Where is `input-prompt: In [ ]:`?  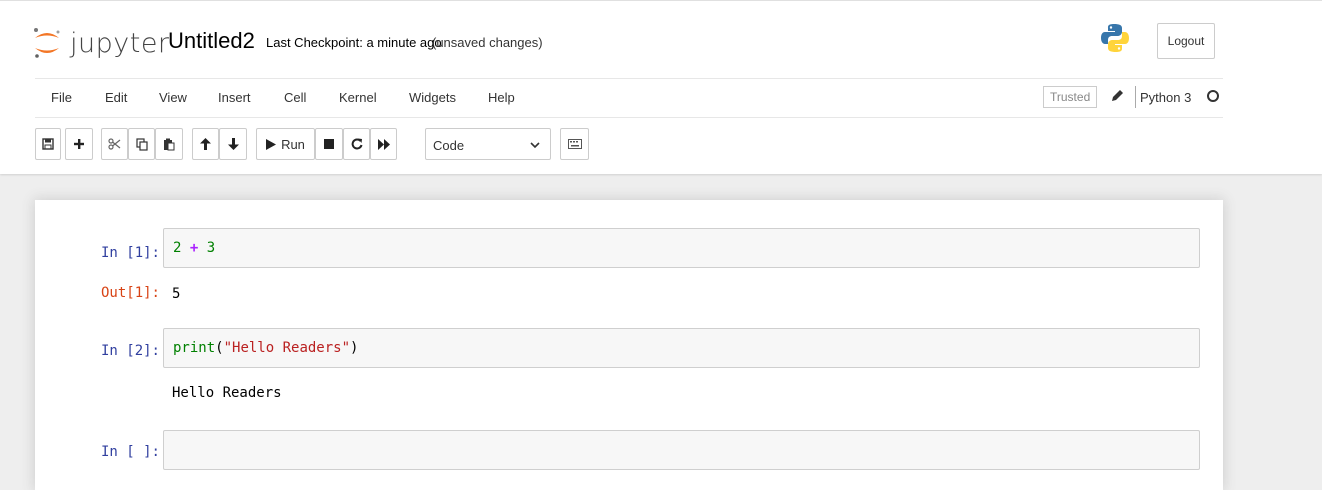
input-prompt: In [ ]: is located at coordinates (130, 452).